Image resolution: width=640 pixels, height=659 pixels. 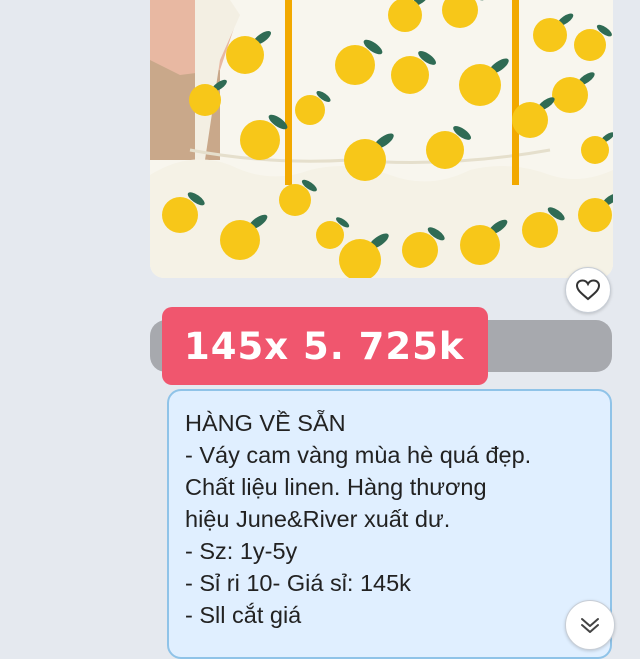 I want to click on heart-outline-icon, so click(x=588, y=290).